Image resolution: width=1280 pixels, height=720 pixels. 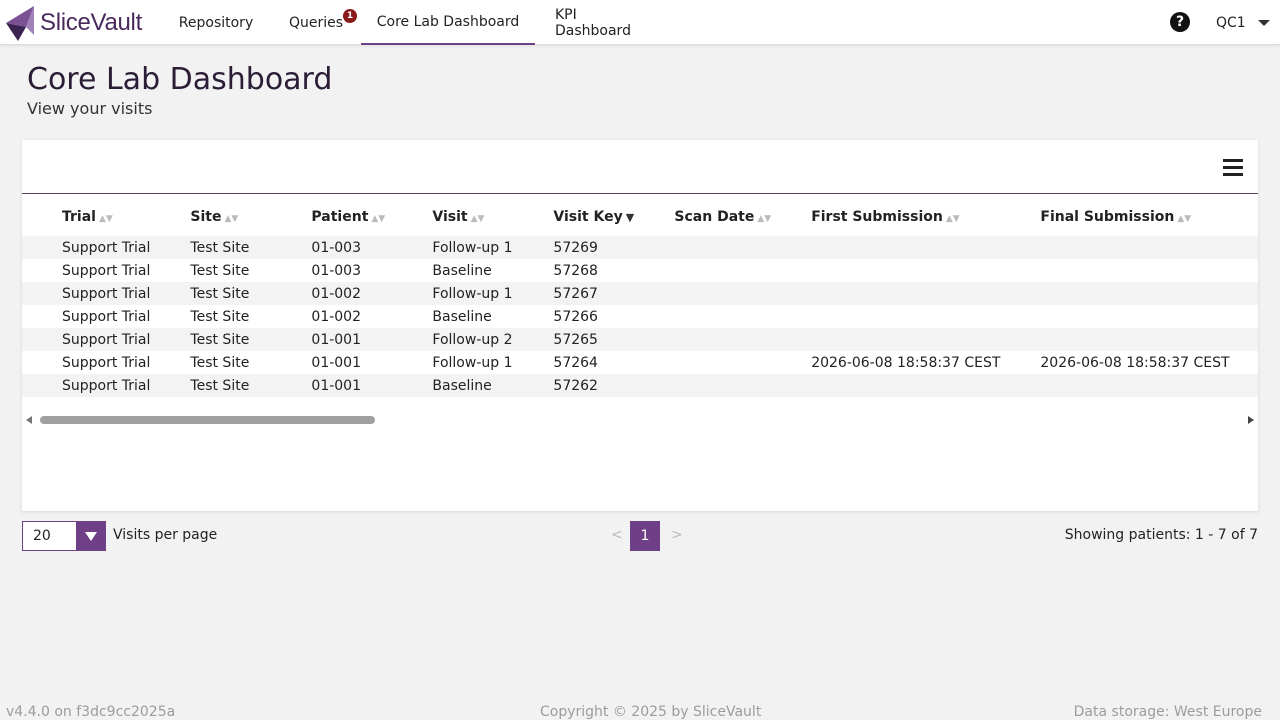 I want to click on sort-desc-icon: ▼, so click(x=630, y=217).